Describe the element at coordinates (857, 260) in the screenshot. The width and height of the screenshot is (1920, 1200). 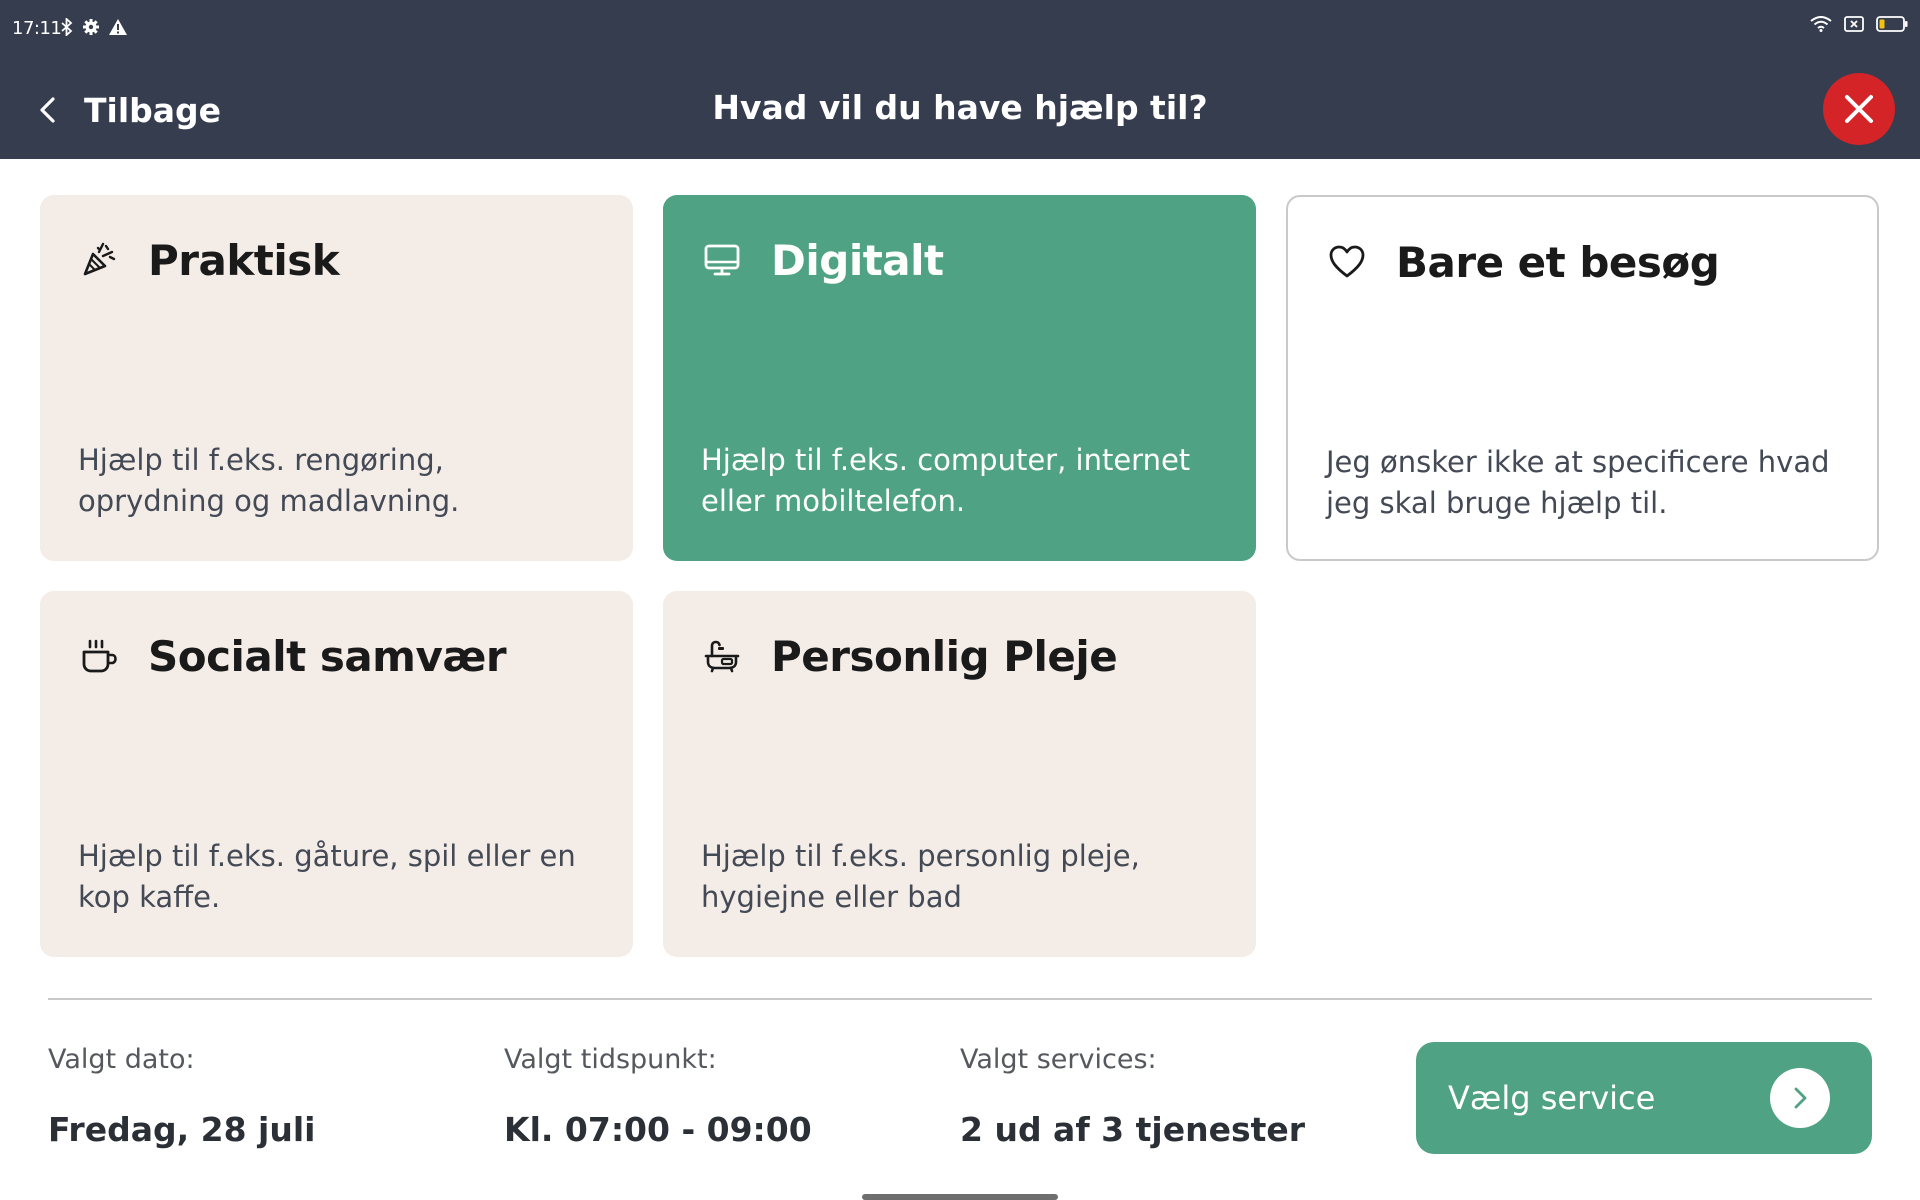
I see `card-title: Digitalt` at that location.